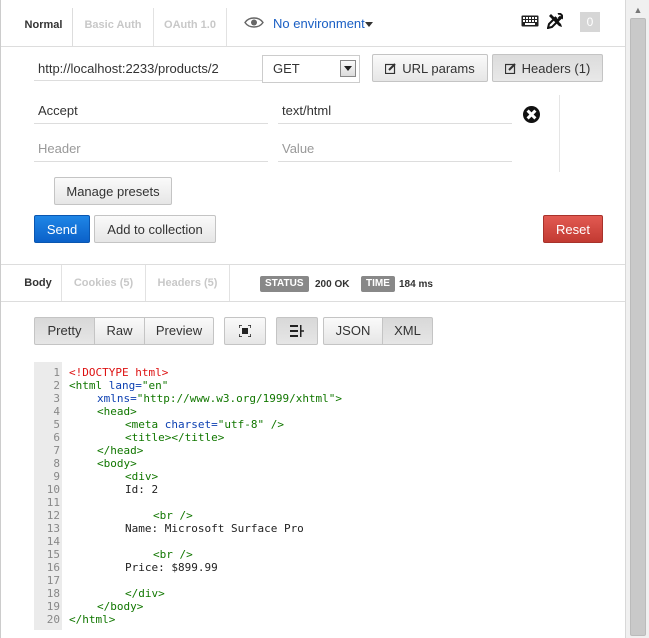 The image size is (649, 638). Describe the element at coordinates (284, 284) in the screenshot. I see `status-label: STATUS` at that location.